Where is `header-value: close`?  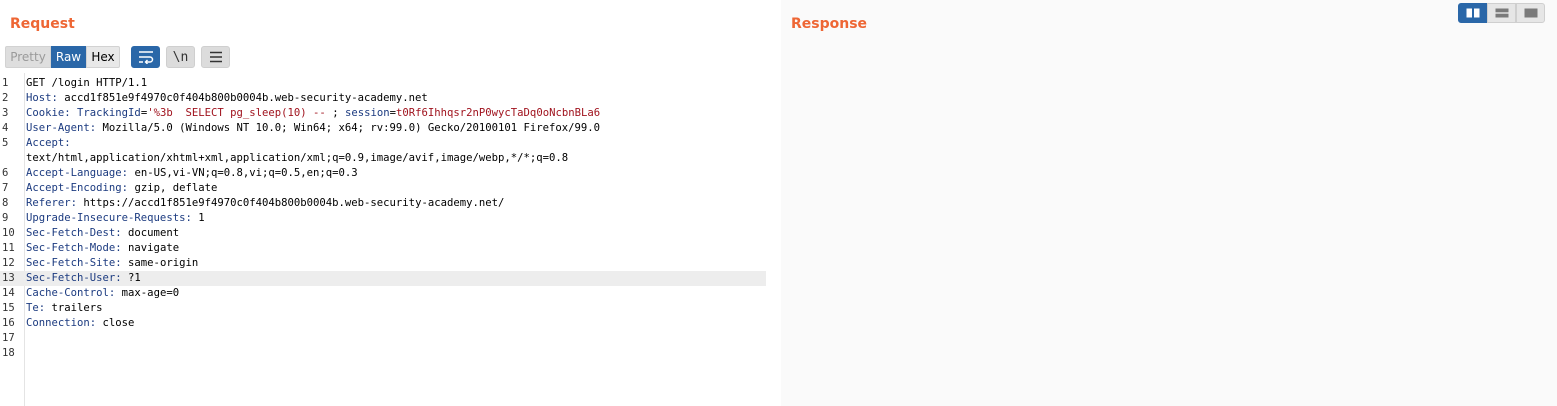
header-value: close is located at coordinates (115, 323).